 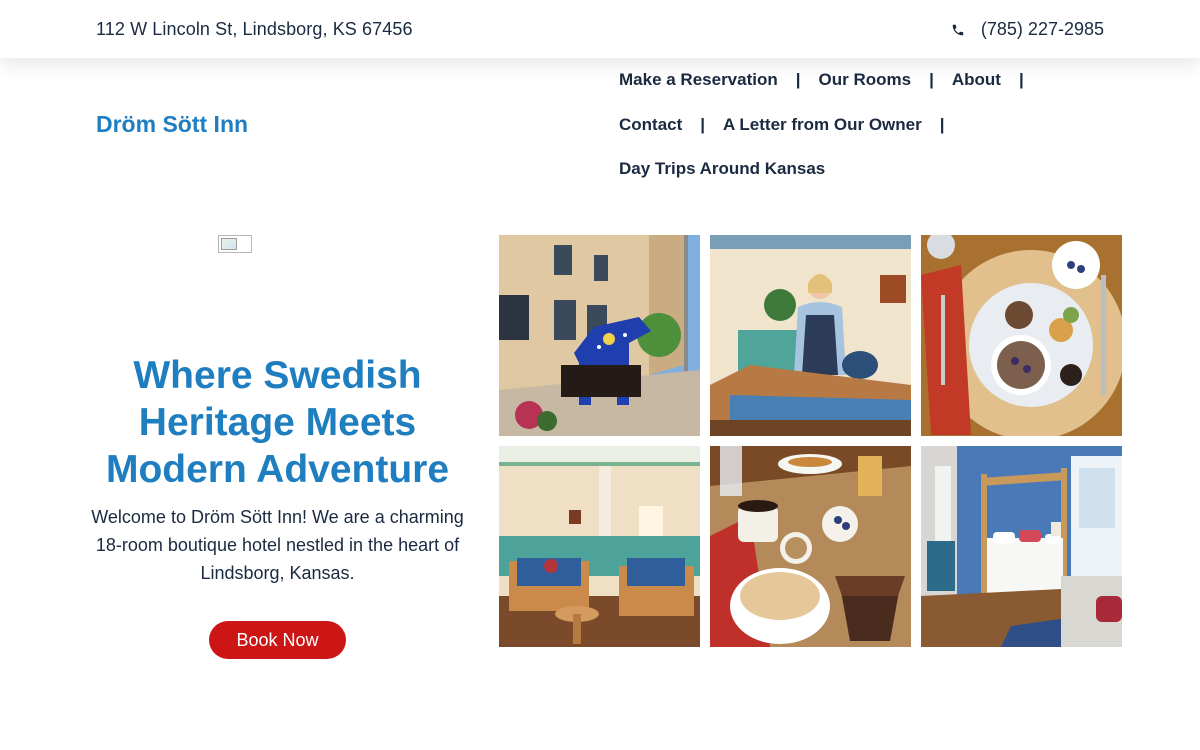 What do you see at coordinates (698, 80) in the screenshot?
I see `nav-make-reservation: Make a Reservation` at bounding box center [698, 80].